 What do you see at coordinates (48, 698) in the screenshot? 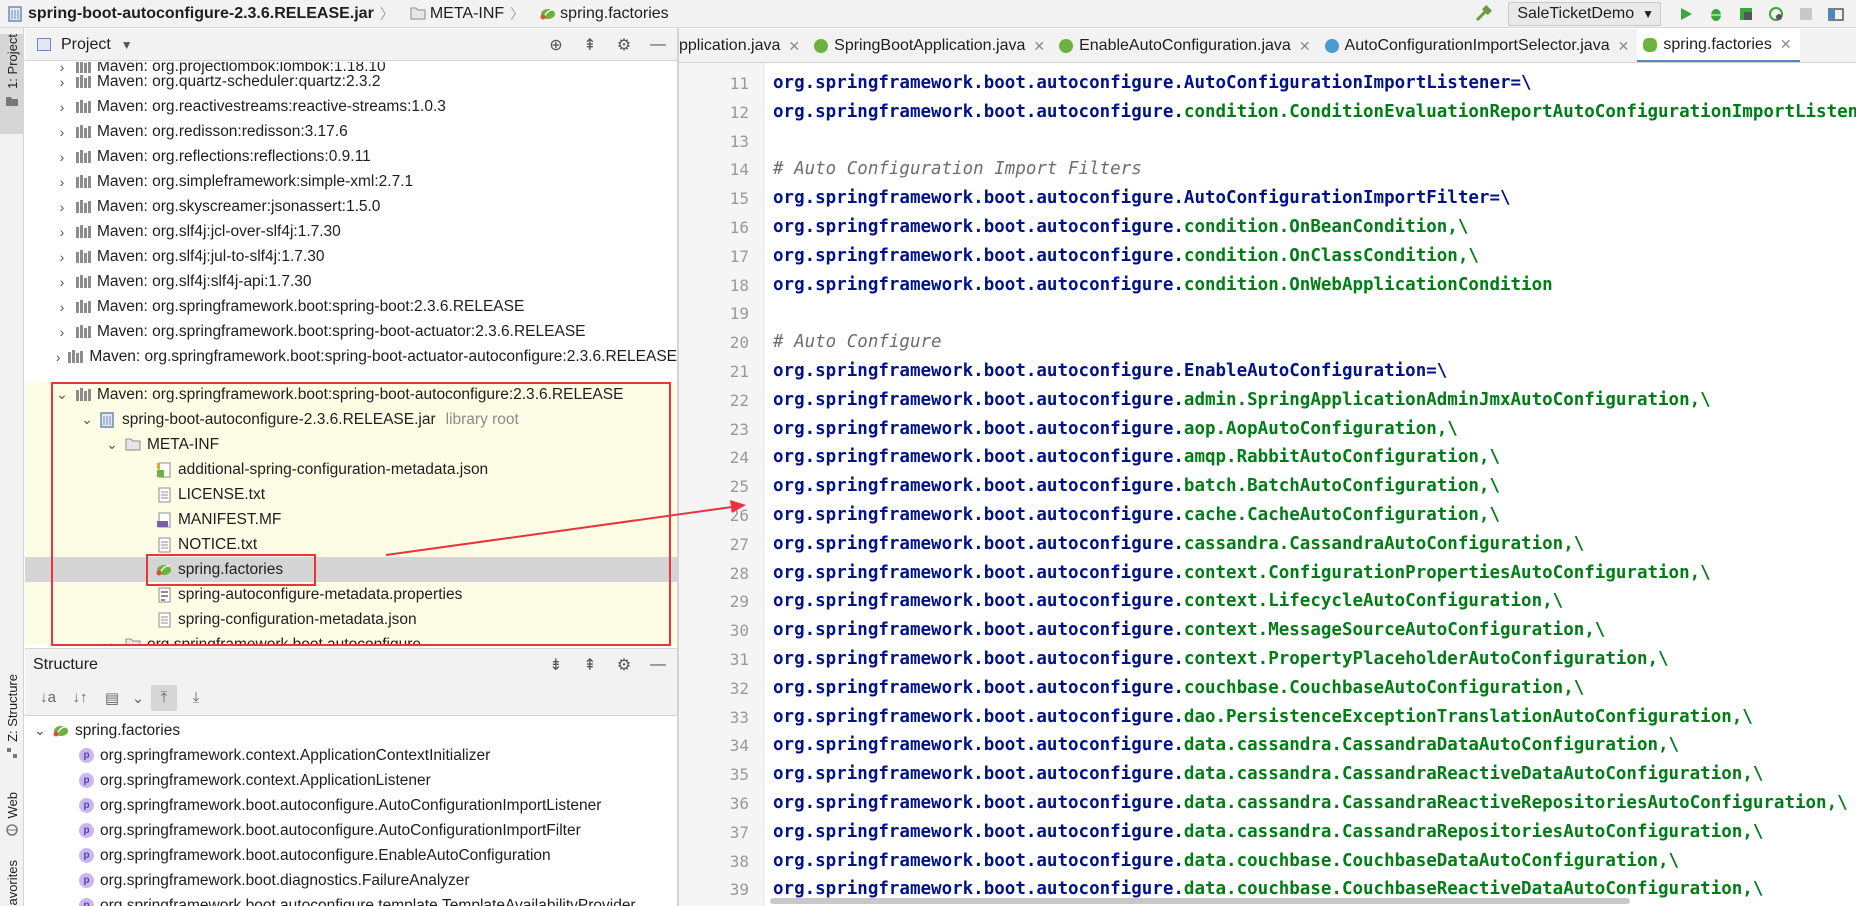
I see `sort-alpha-icon: ↓a` at bounding box center [48, 698].